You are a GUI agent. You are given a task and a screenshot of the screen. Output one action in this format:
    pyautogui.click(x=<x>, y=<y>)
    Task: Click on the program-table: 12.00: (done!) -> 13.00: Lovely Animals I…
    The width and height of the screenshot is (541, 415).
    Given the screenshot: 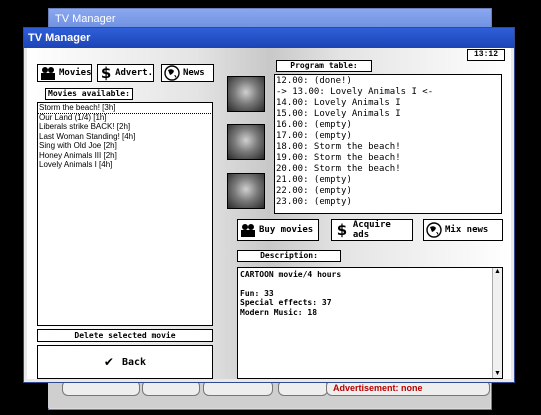 What is the action you would take?
    pyautogui.click(x=388, y=144)
    